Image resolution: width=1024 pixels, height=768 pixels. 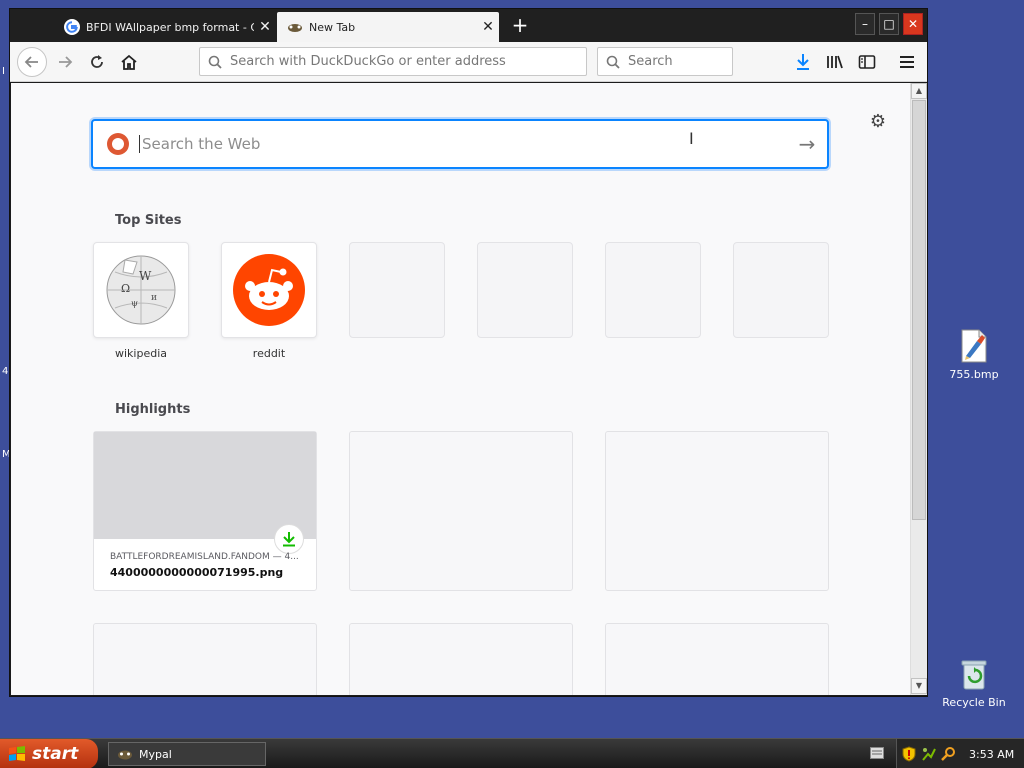 What do you see at coordinates (187, 754) in the screenshot?
I see `taskbar-item-mypal: Mypal` at bounding box center [187, 754].